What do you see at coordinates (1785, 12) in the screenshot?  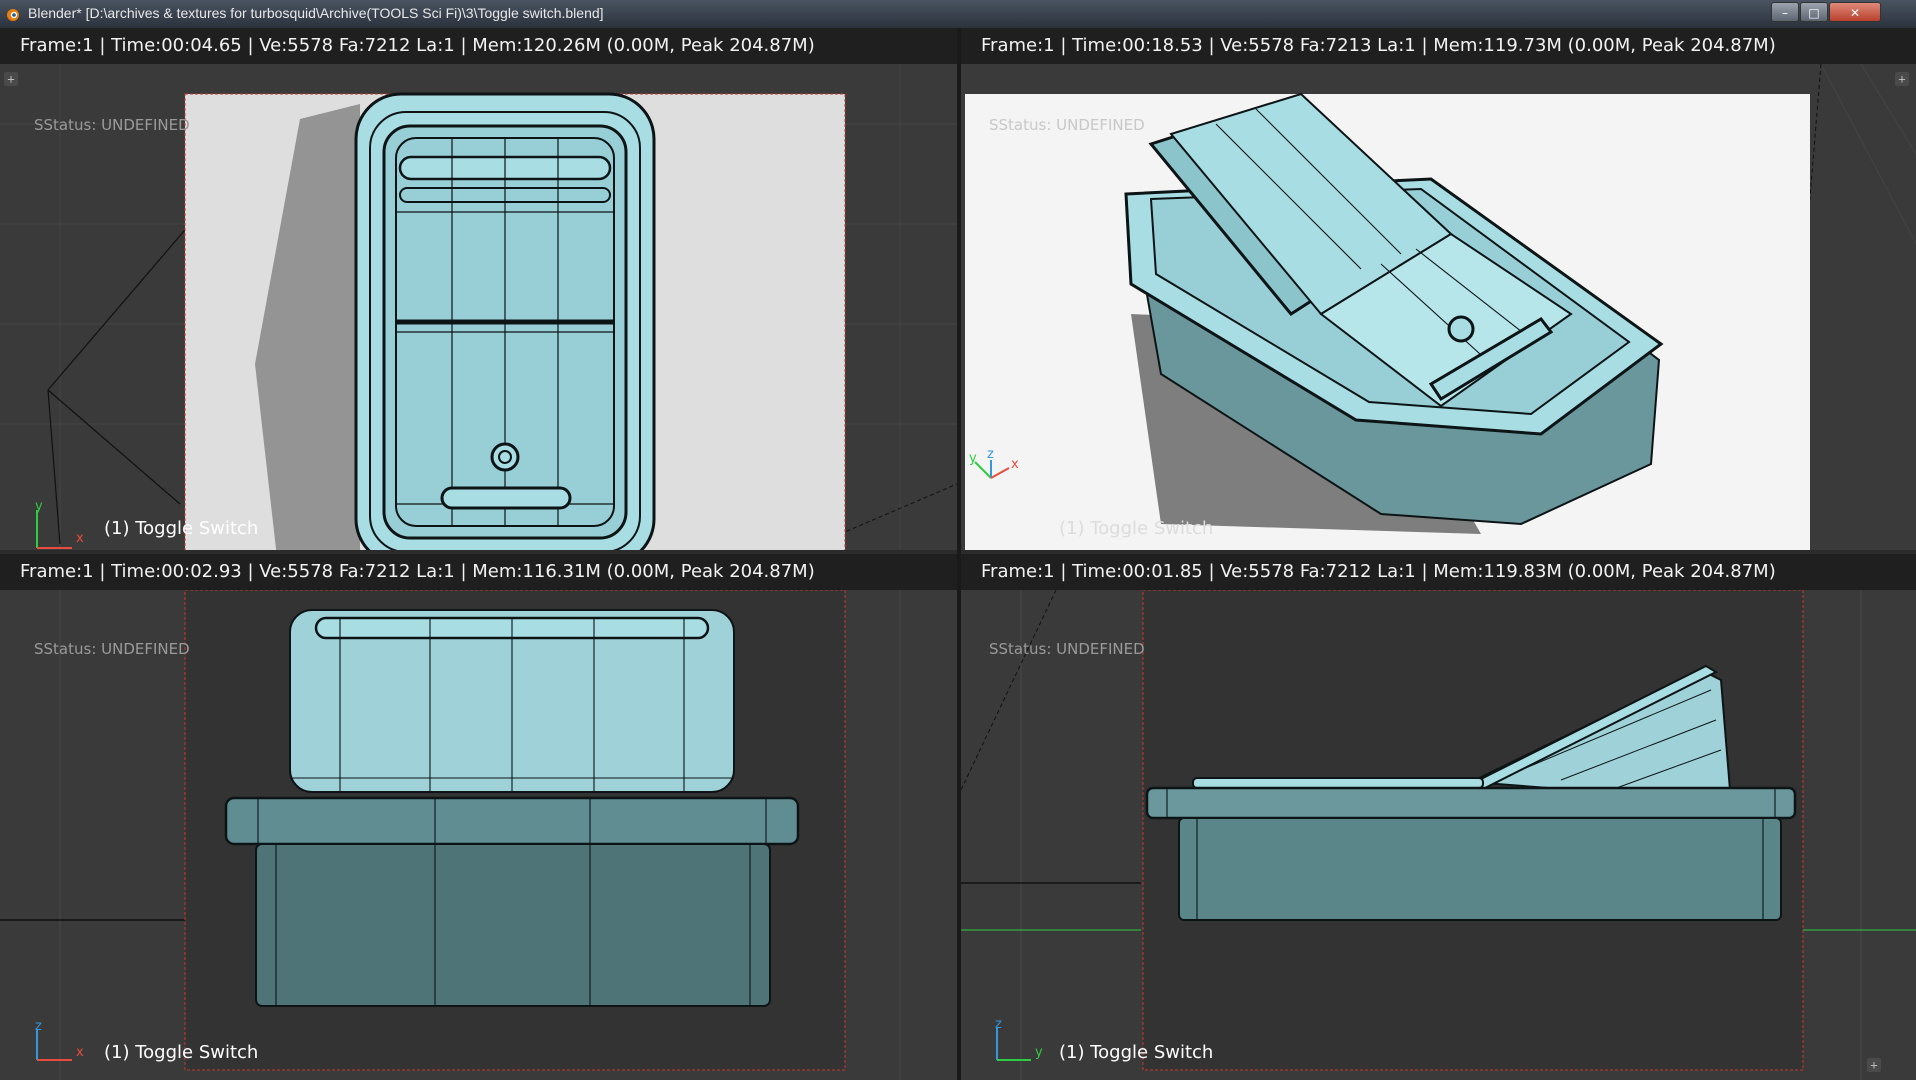 I see `minimize-button: –` at bounding box center [1785, 12].